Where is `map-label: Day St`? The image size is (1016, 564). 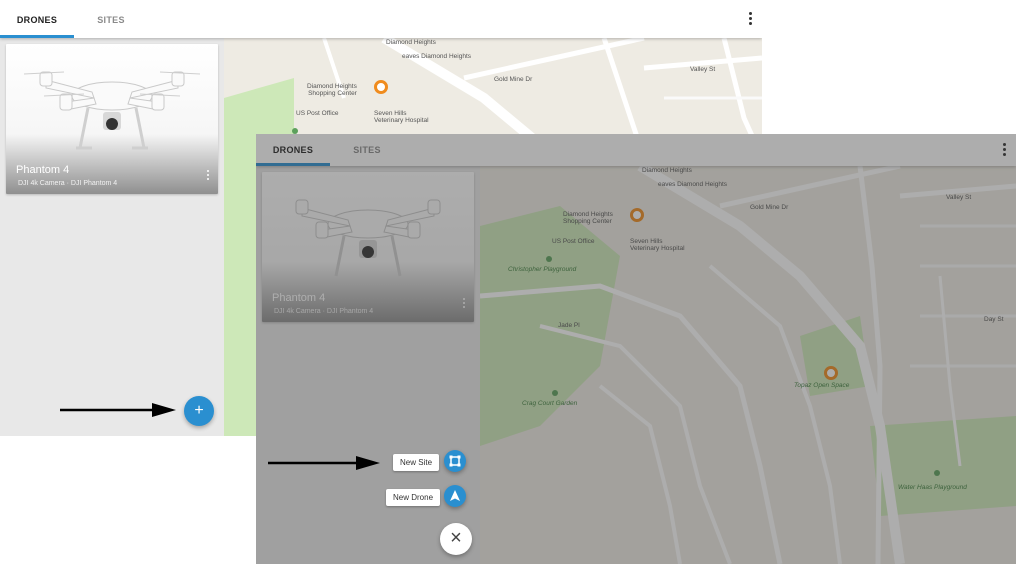 map-label: Day St is located at coordinates (994, 319).